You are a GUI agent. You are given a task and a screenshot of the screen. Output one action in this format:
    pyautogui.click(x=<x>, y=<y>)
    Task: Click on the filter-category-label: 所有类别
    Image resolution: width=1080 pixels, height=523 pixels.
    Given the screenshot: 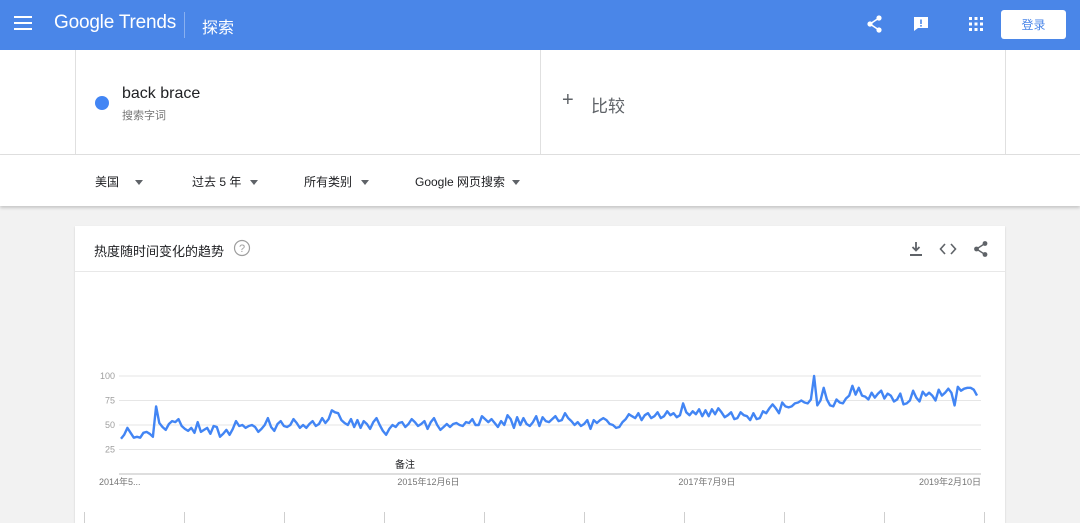 What is the action you would take?
    pyautogui.click(x=328, y=182)
    